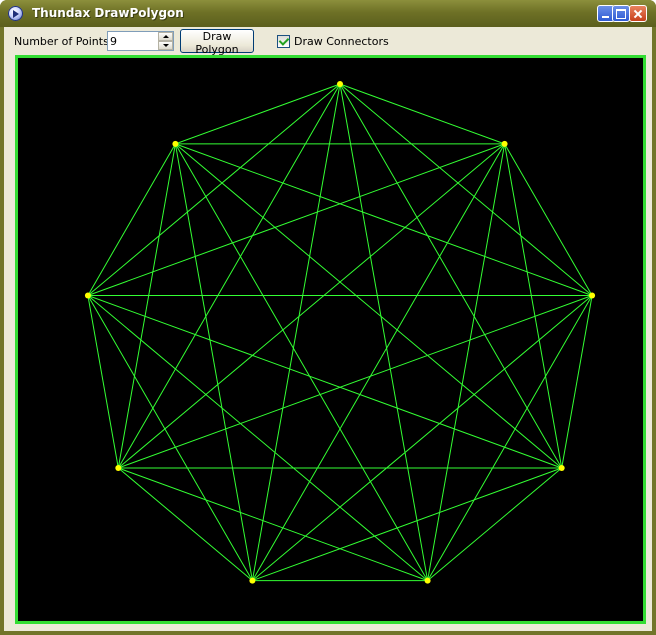 The height and width of the screenshot is (635, 656). Describe the element at coordinates (133, 41) in the screenshot. I see `number-of-points-input` at that location.